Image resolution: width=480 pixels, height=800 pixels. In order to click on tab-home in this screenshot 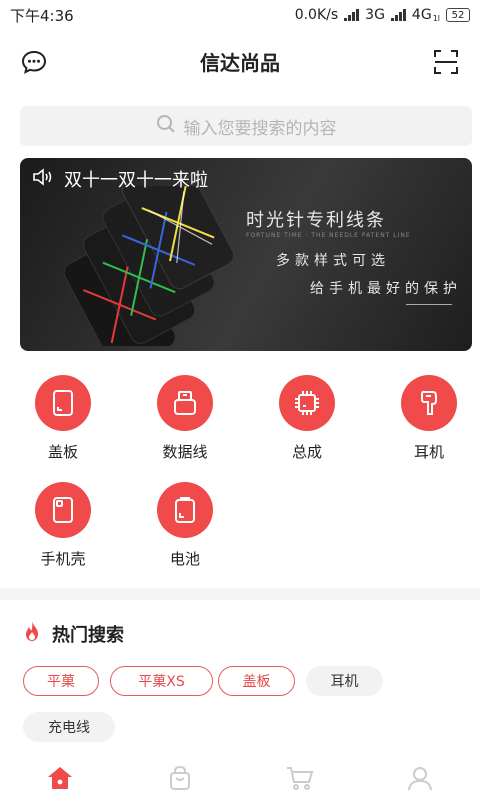, I will do `click(60, 780)`.